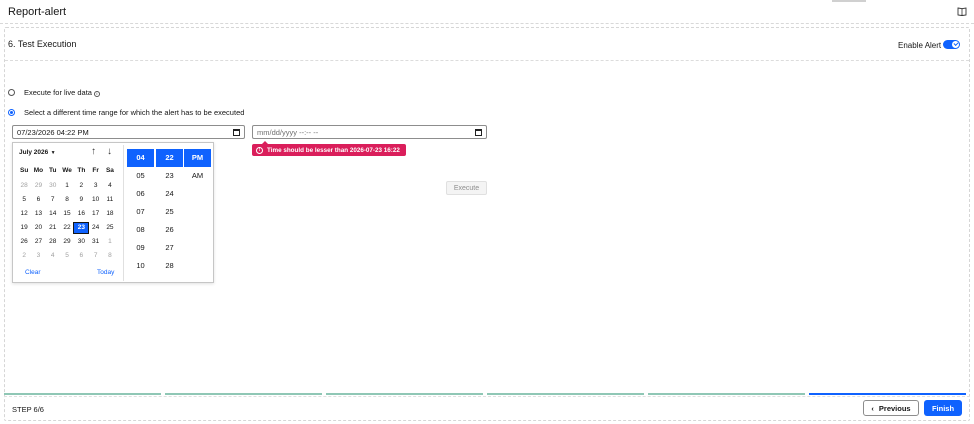  Describe the element at coordinates (169, 230) in the screenshot. I see `minute-option: 26` at that location.